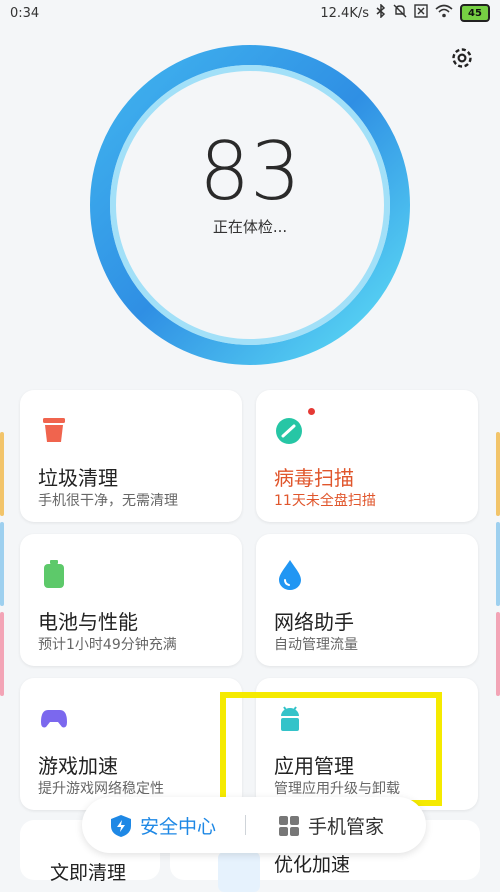  What do you see at coordinates (178, 827) in the screenshot?
I see `tab-label: 安全中心` at bounding box center [178, 827].